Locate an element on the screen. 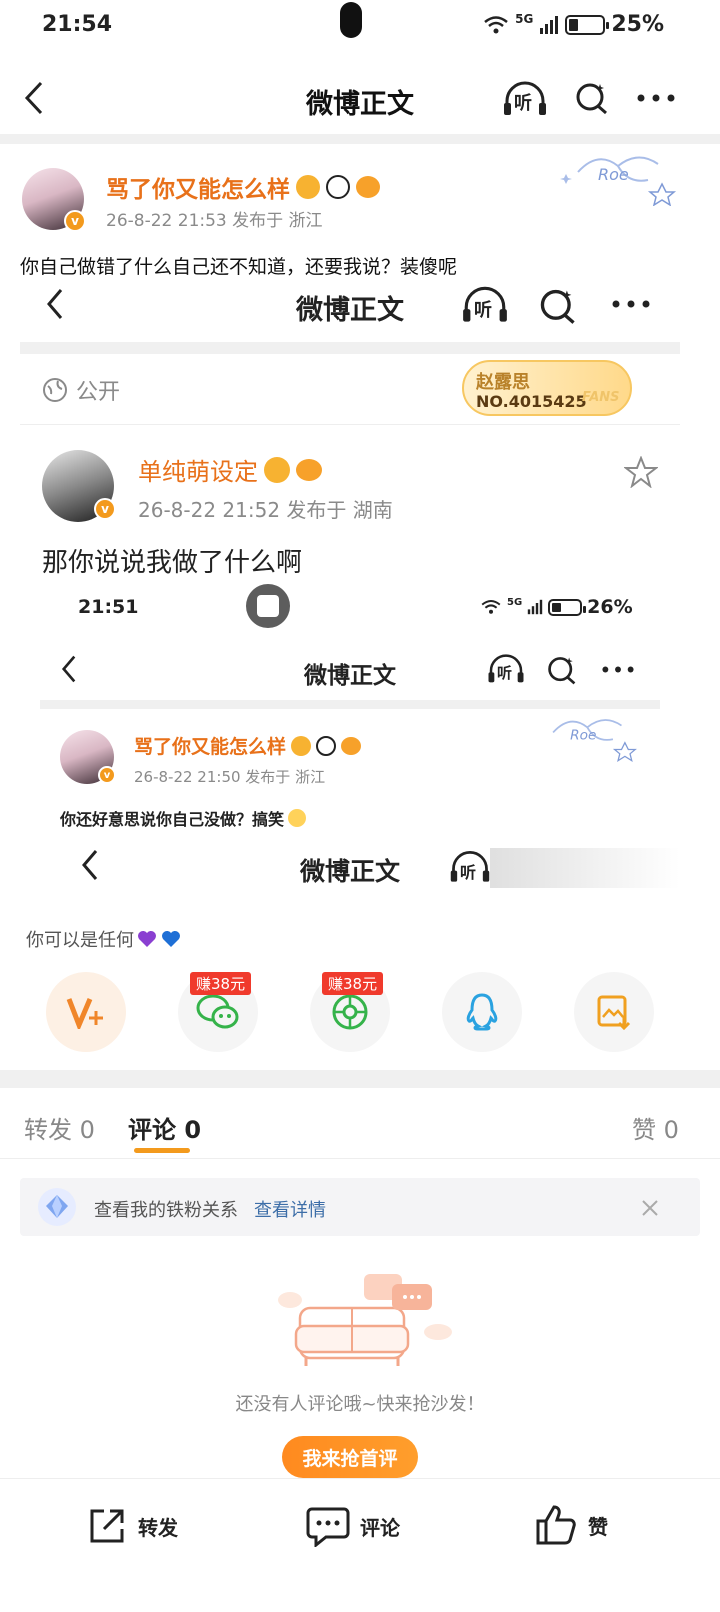  share-save-image-button is located at coordinates (614, 1012).